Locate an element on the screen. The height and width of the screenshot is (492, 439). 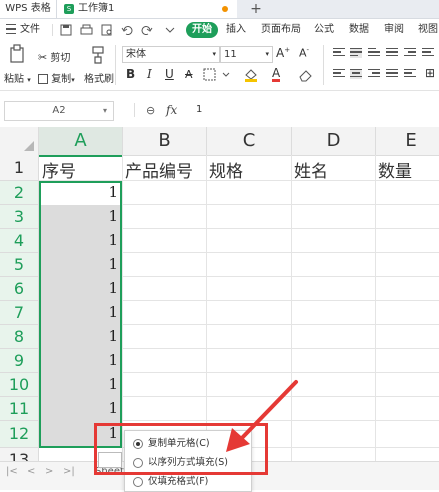
decrease-font-icon: A- is located at coordinates (304, 53).